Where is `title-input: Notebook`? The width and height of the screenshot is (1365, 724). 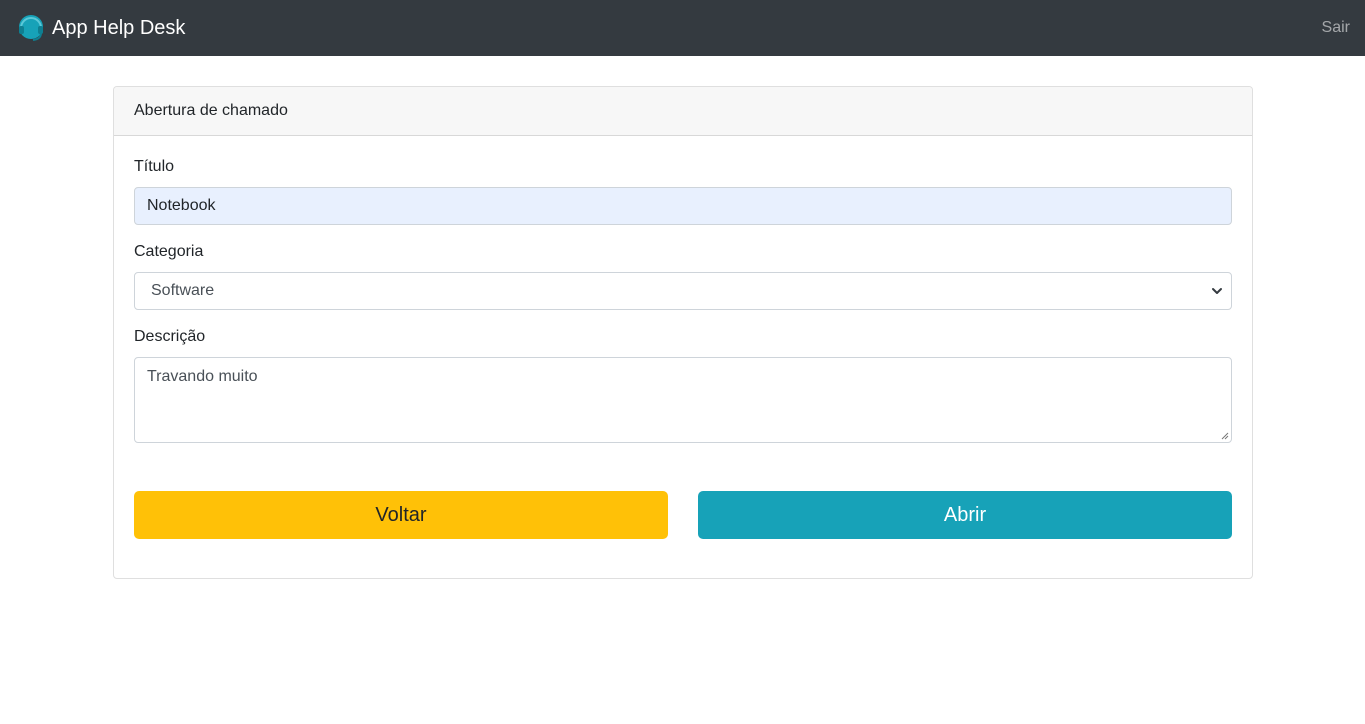 title-input: Notebook is located at coordinates (683, 206).